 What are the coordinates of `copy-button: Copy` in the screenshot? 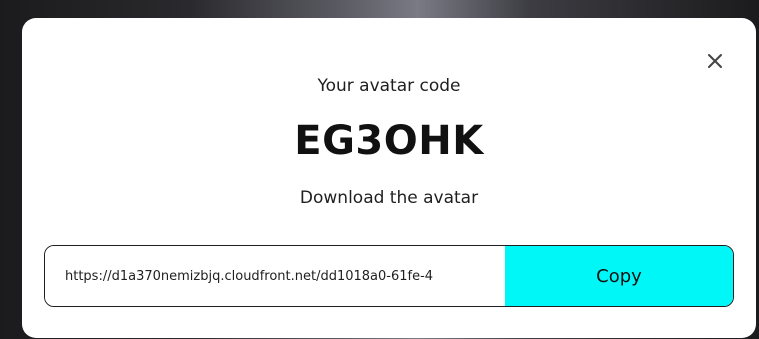 It's located at (619, 276).